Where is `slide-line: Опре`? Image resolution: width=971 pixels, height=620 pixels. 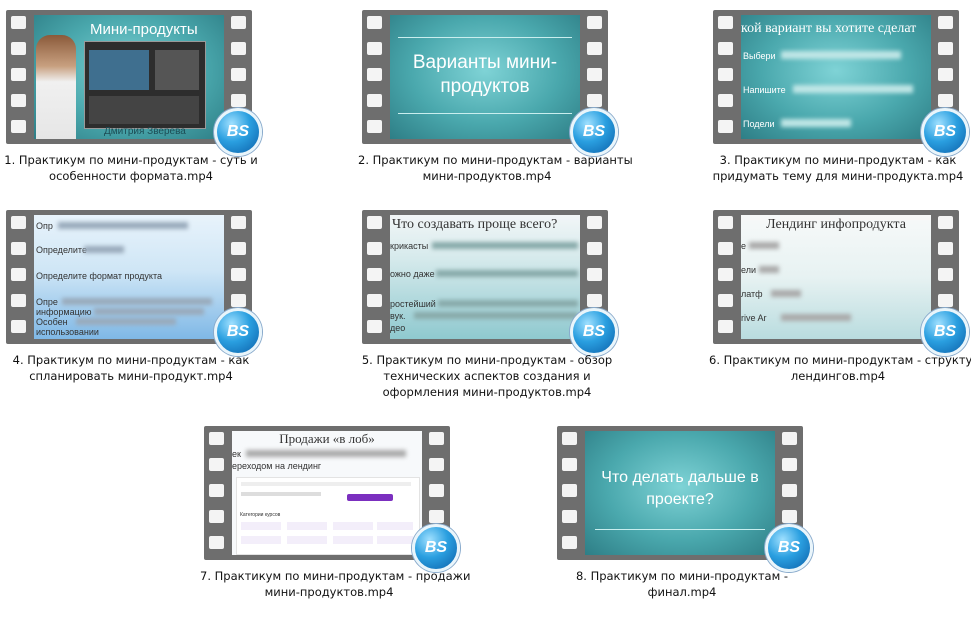
slide-line: Опре is located at coordinates (47, 302).